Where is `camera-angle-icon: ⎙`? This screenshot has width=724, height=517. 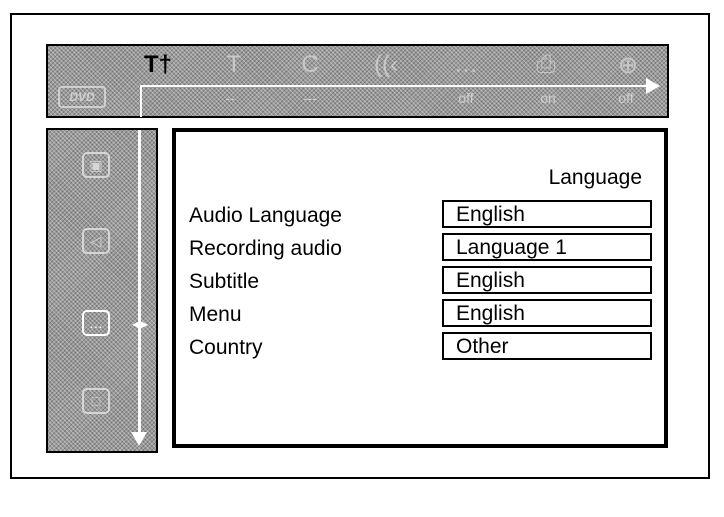 camera-angle-icon: ⎙ is located at coordinates (546, 65).